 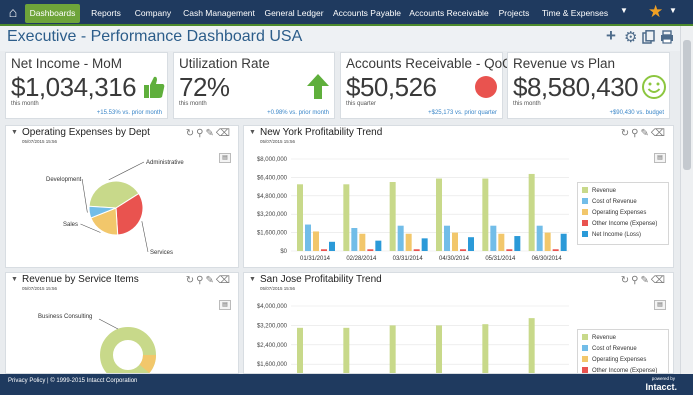 I want to click on panel-tools: ↻⚲✎⌫, so click(x=644, y=133).